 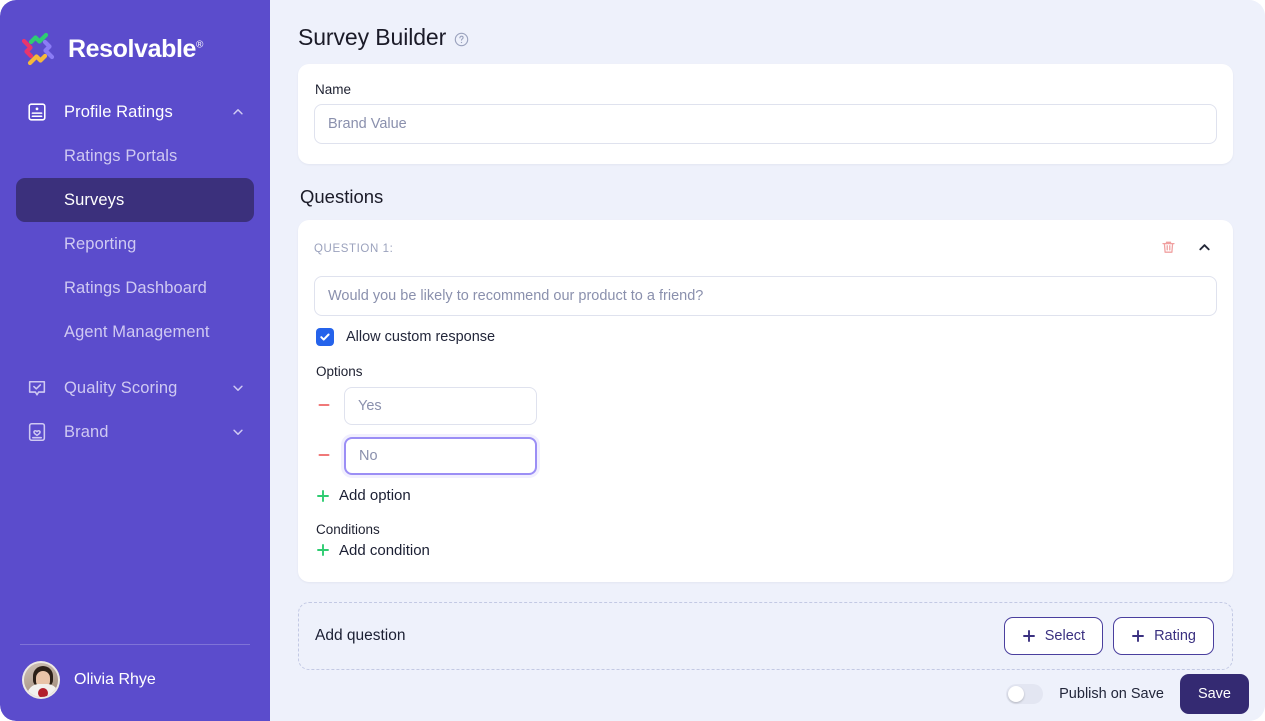 What do you see at coordinates (86, 431) in the screenshot?
I see `sidebar-group-label: Brand` at bounding box center [86, 431].